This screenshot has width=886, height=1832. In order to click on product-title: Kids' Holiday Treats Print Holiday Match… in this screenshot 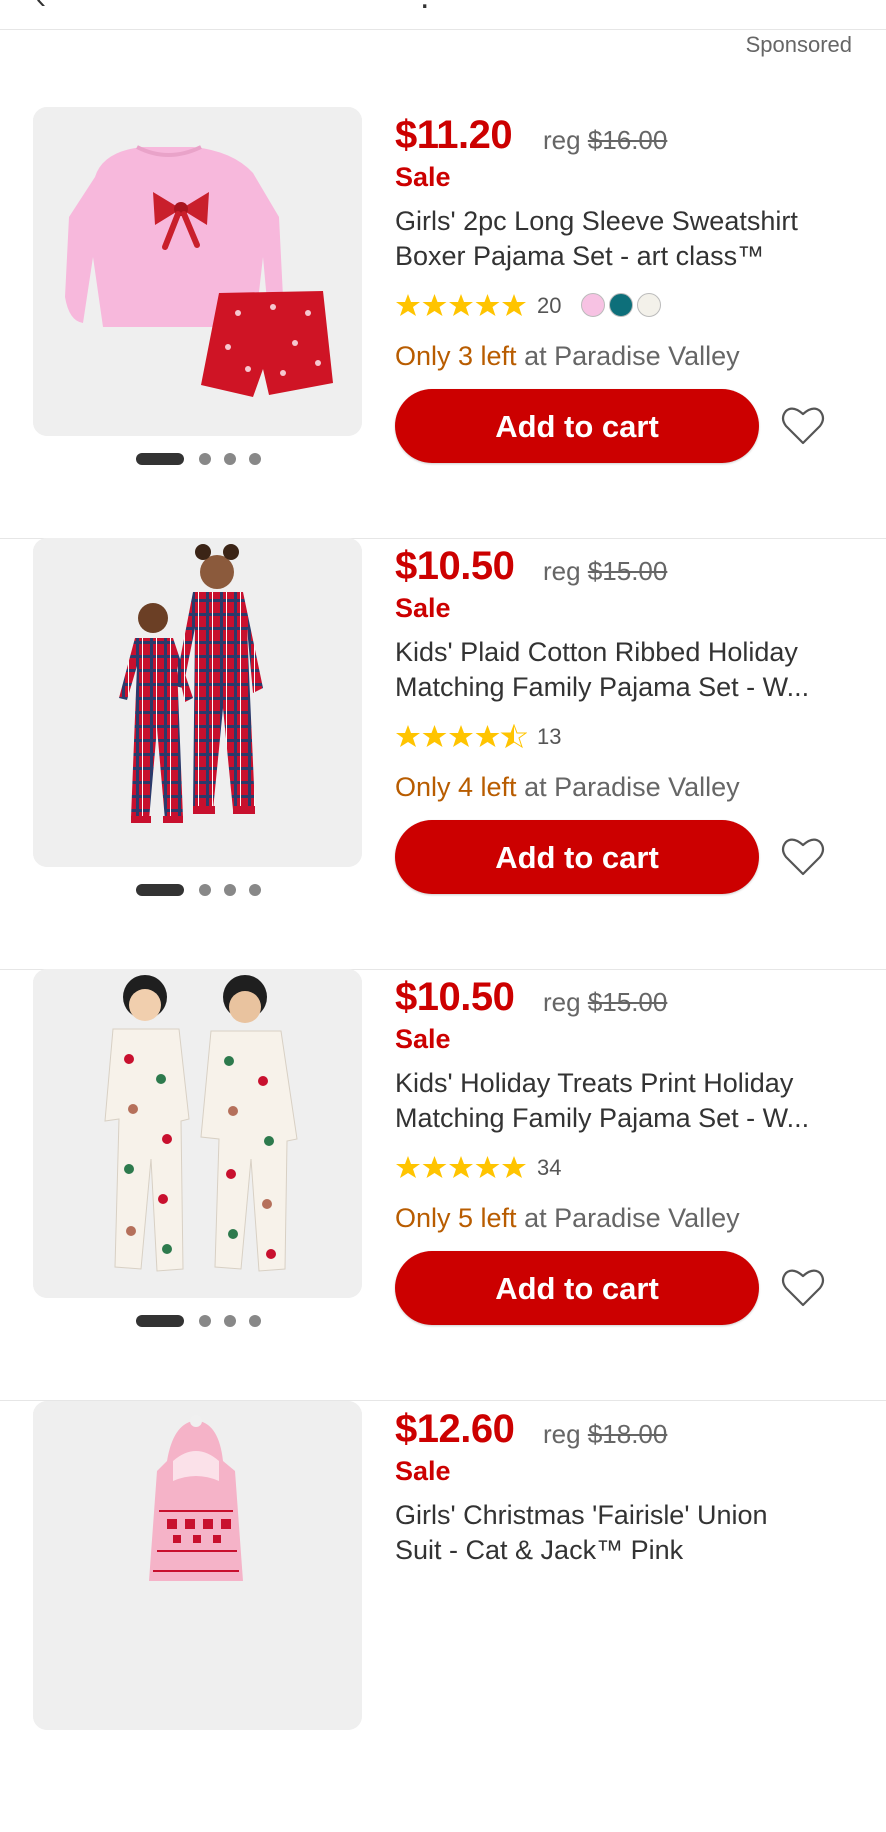, I will do `click(620, 1101)`.